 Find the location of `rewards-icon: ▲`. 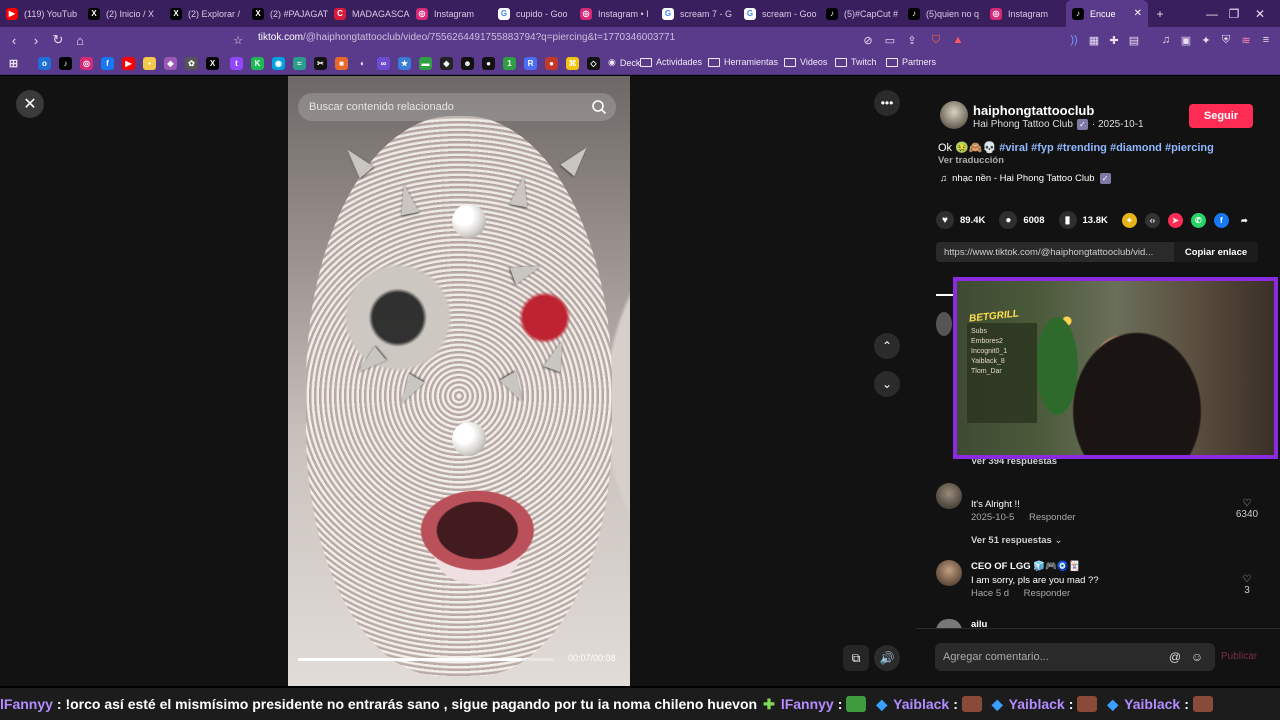

rewards-icon: ▲ is located at coordinates (958, 40).